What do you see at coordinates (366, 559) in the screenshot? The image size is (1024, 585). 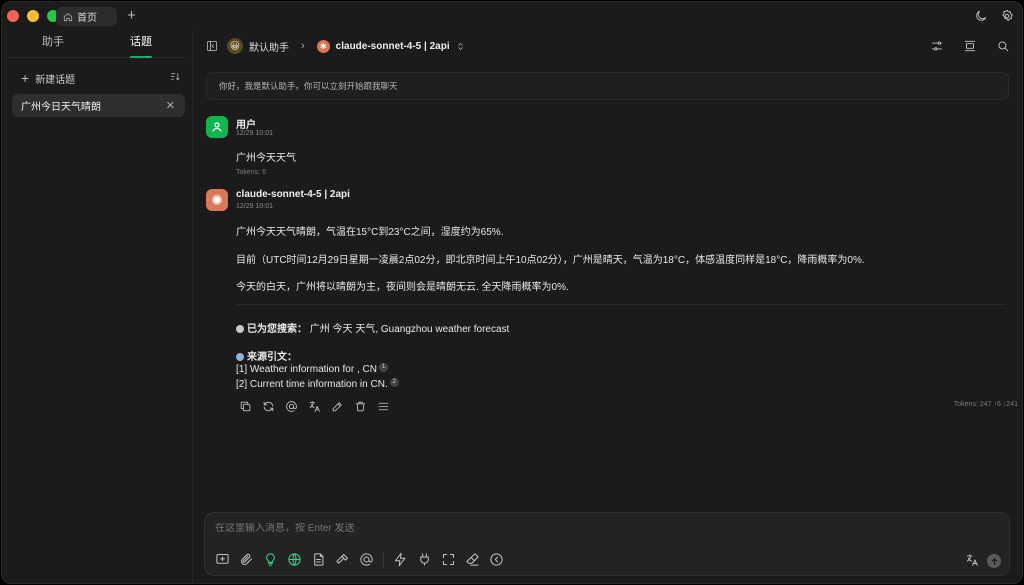 I see `at-icon` at bounding box center [366, 559].